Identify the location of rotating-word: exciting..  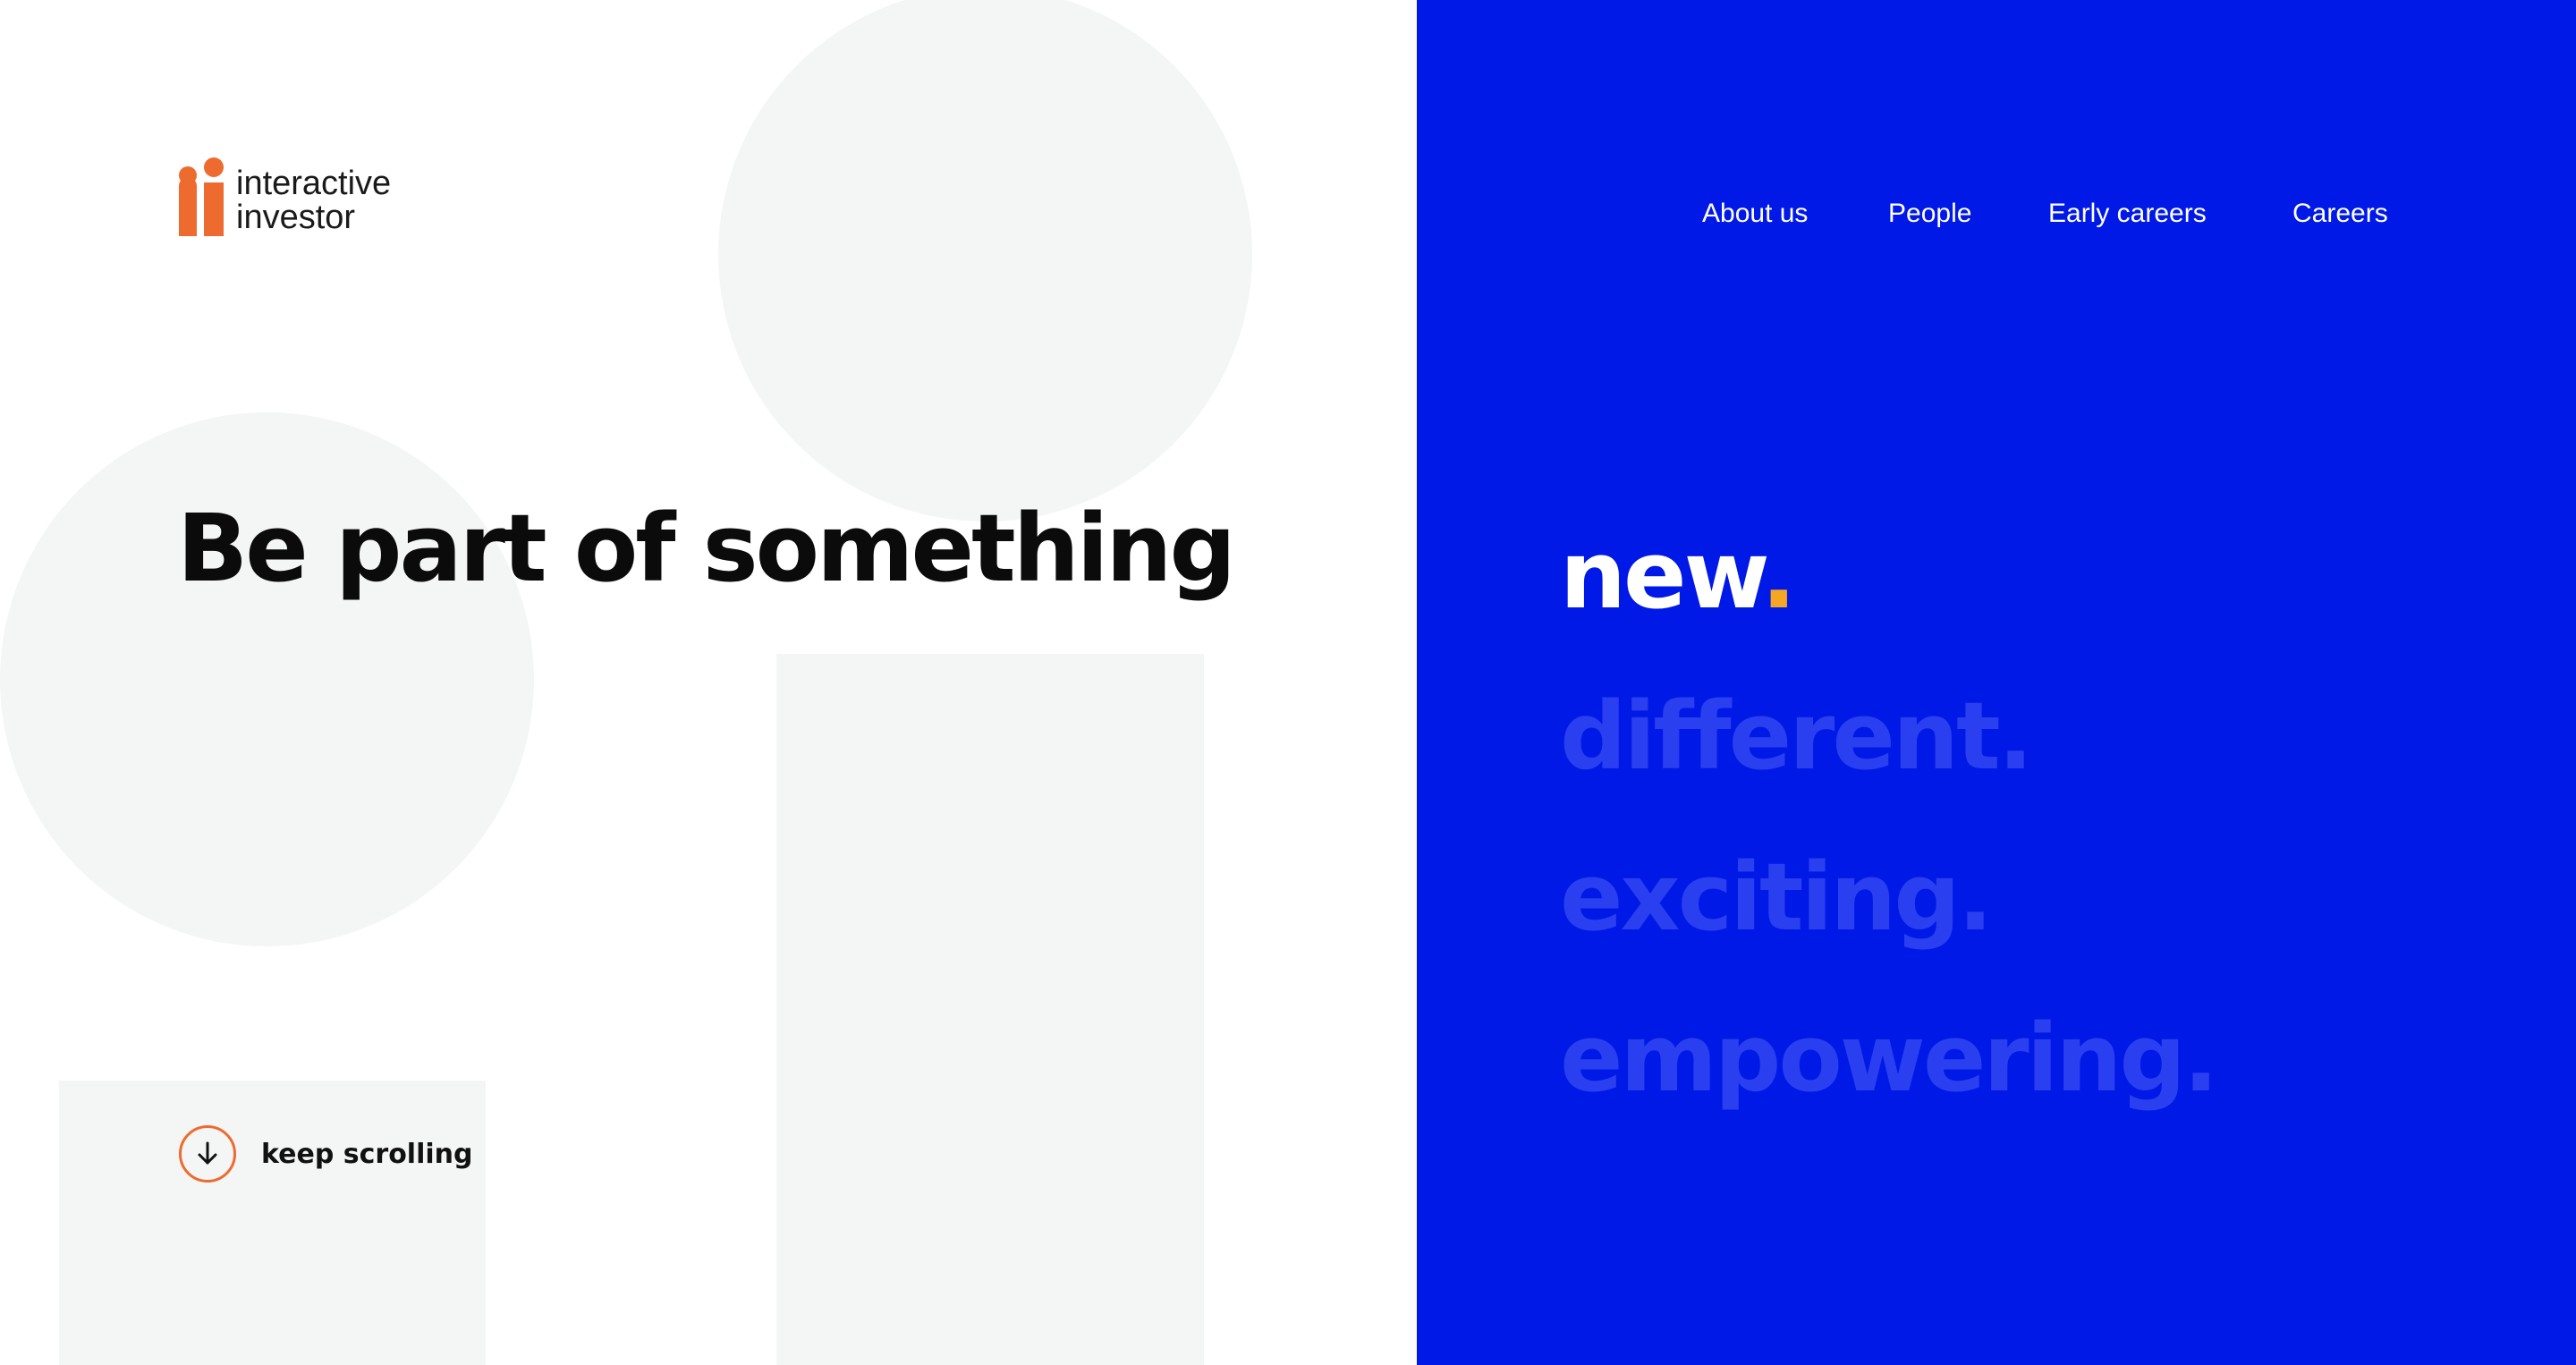
(1776, 897).